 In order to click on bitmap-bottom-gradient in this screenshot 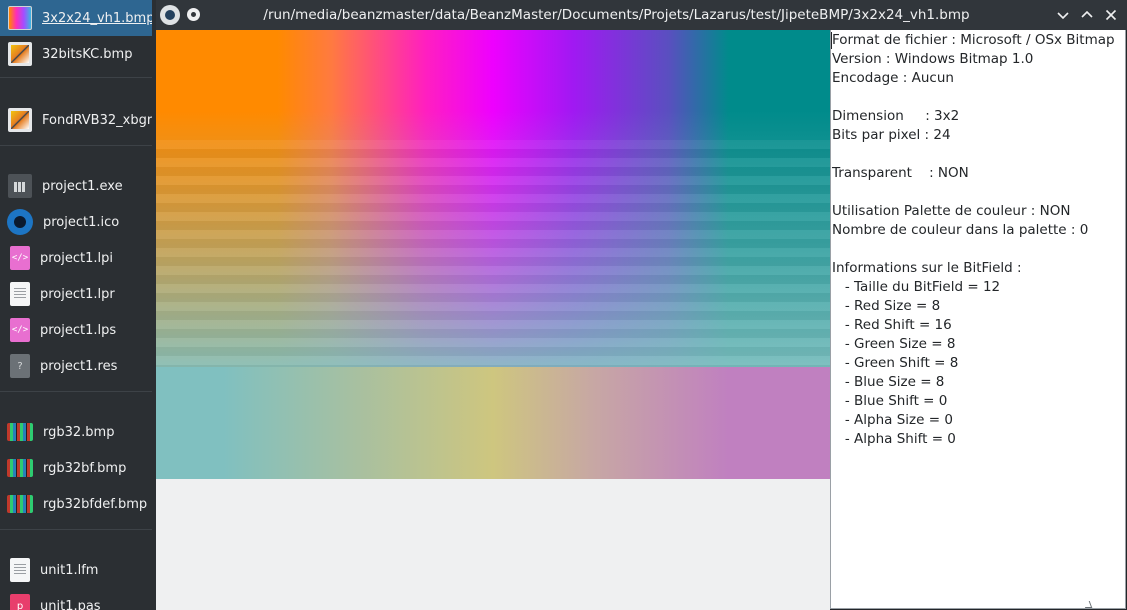, I will do `click(493, 423)`.